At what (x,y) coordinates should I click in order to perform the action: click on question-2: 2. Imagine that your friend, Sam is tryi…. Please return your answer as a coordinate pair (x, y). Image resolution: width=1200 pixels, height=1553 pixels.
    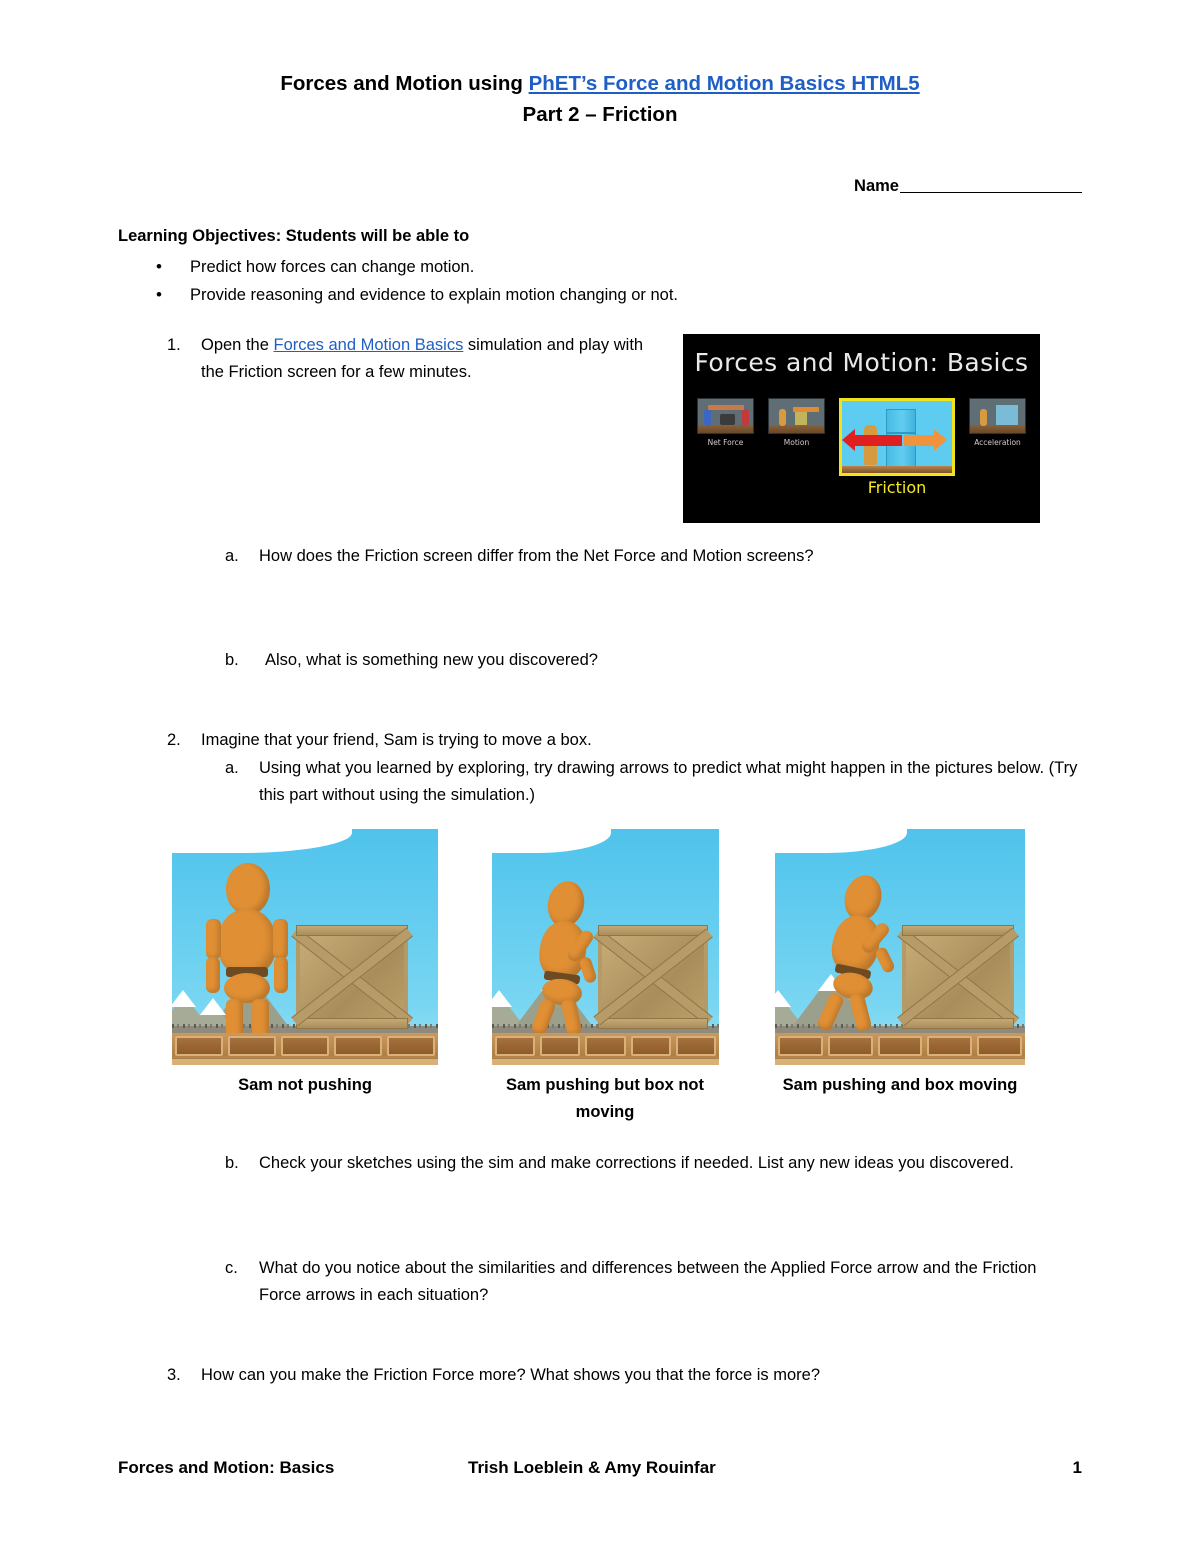
    Looking at the image, I should click on (617, 740).